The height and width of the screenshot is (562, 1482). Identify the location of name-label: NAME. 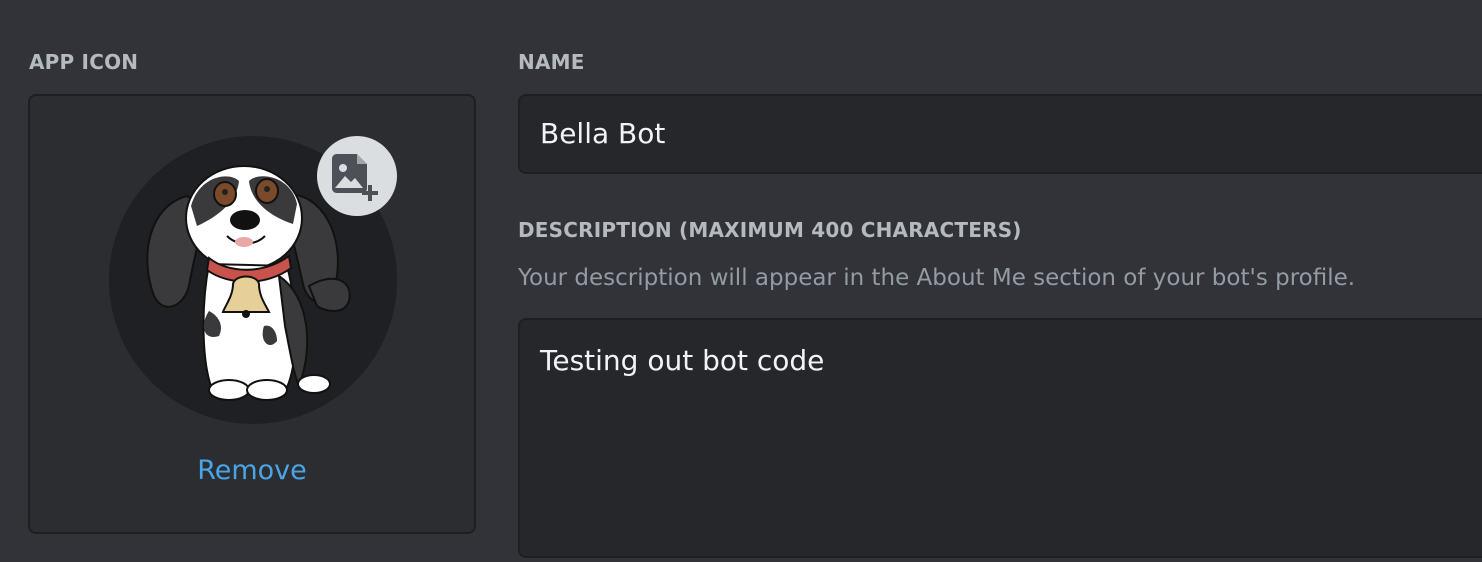
(551, 62).